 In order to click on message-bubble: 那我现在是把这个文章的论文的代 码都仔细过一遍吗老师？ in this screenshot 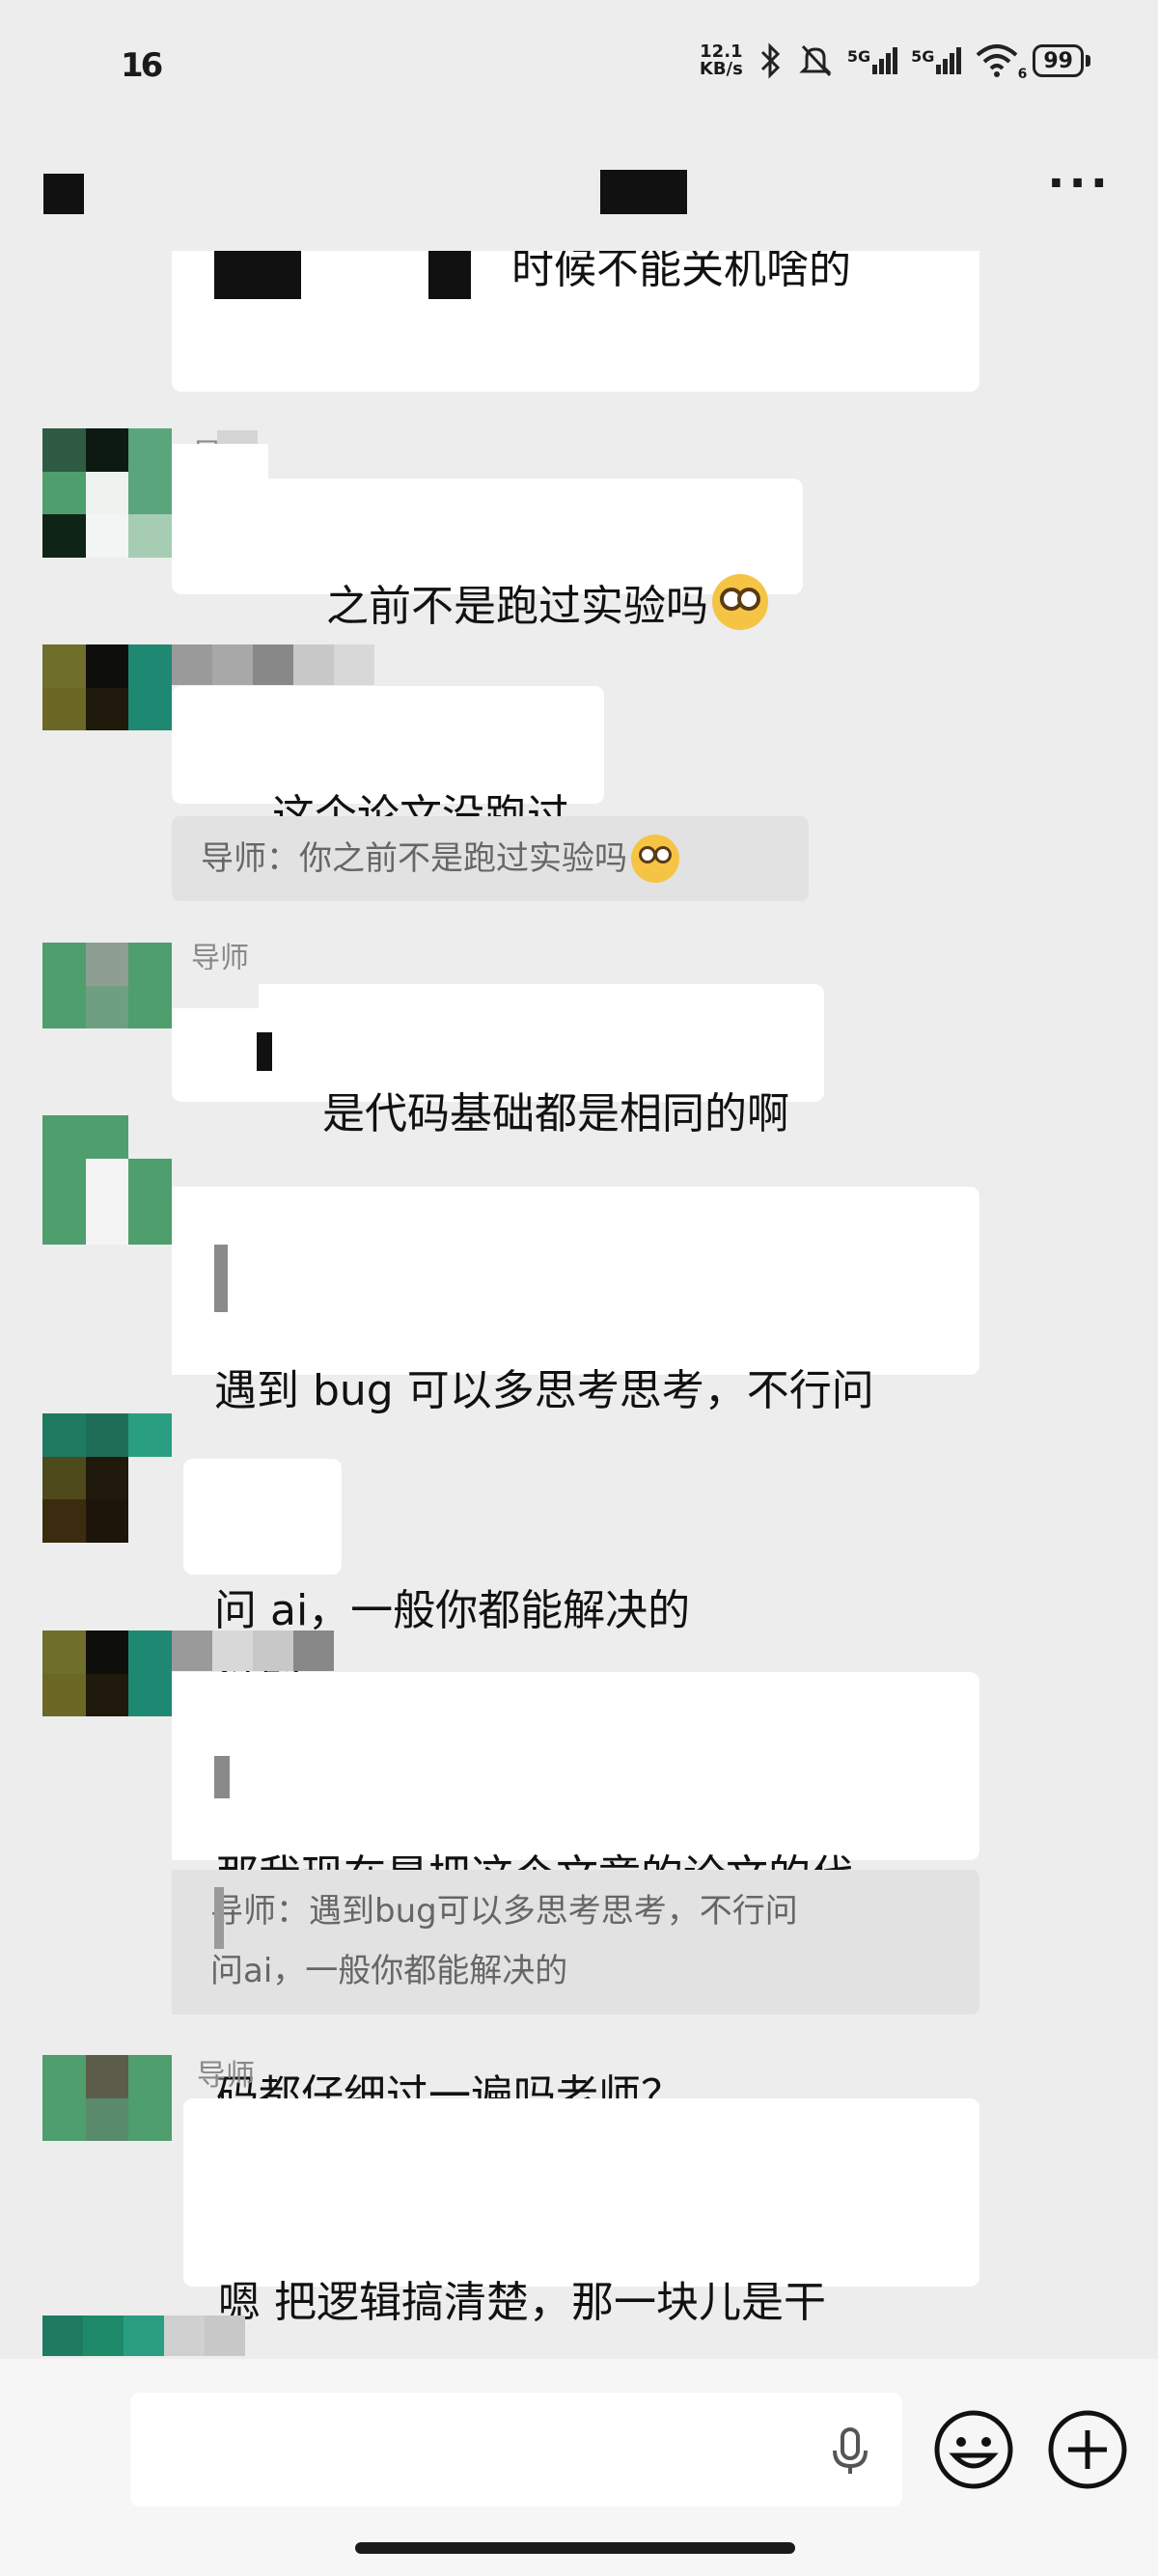, I will do `click(575, 1896)`.